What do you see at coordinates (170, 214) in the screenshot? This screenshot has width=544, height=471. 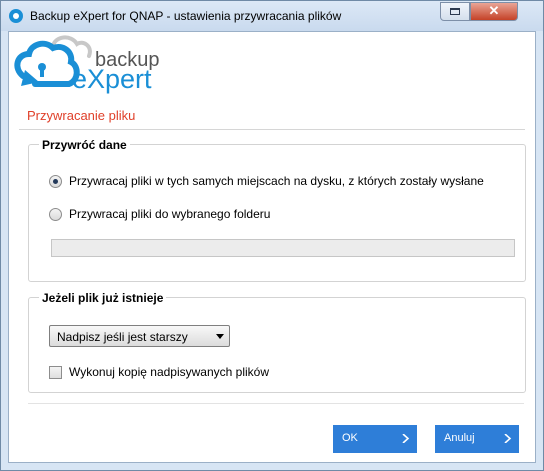 I see `radio-selected-folder-label: Przywracaj pliki do wybranego folderu` at bounding box center [170, 214].